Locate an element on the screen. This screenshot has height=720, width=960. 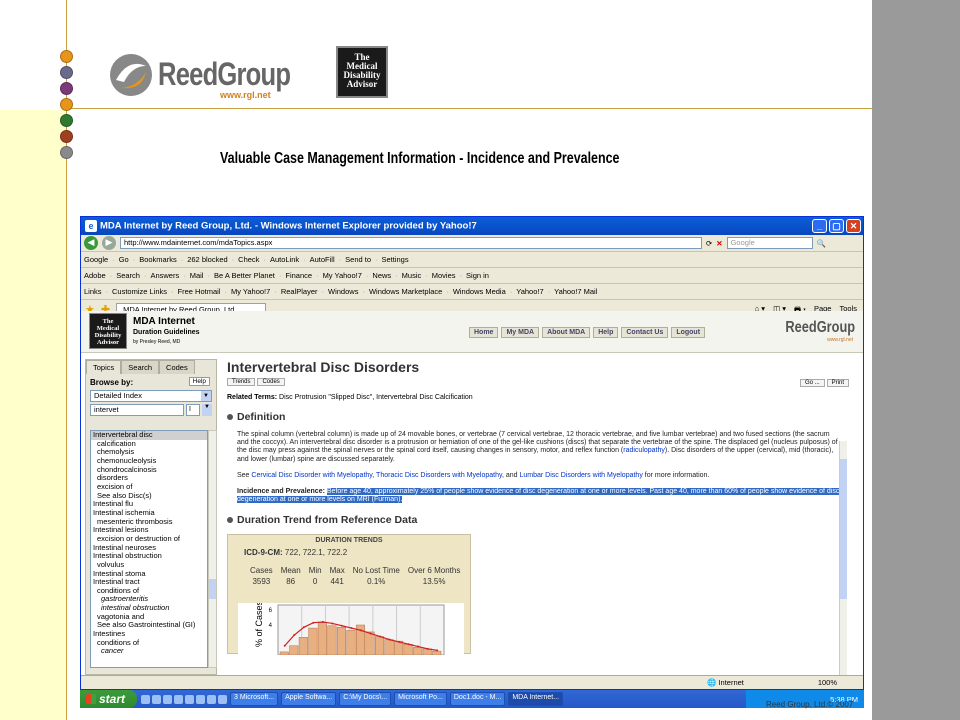
back-button: ◀ is located at coordinates (91, 243).